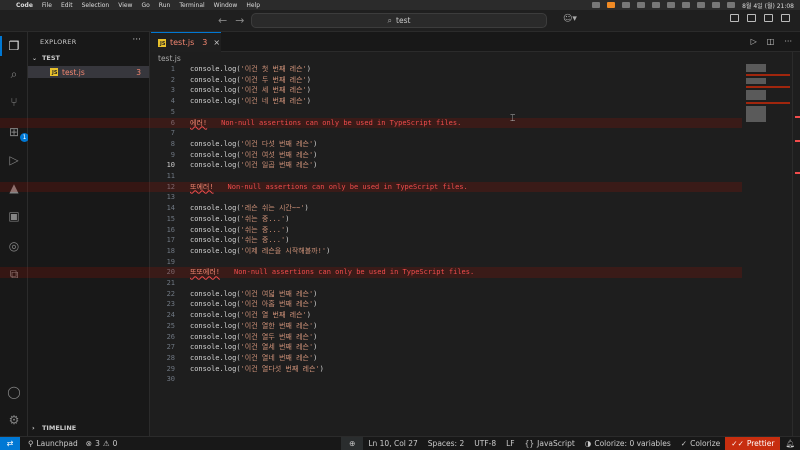  What do you see at coordinates (570, 19) in the screenshot?
I see `copilot-icon: ☺▾` at bounding box center [570, 19].